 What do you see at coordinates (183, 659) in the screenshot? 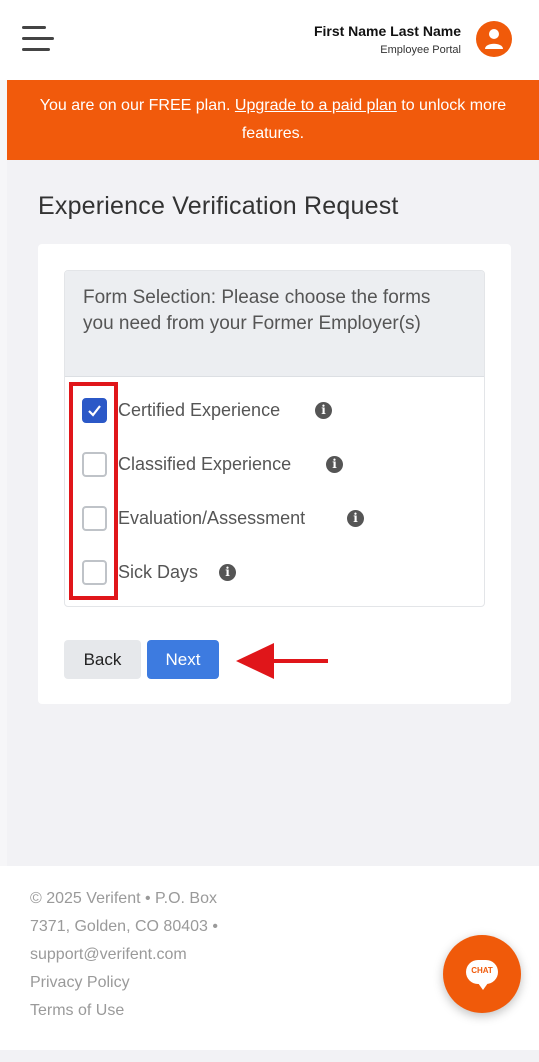
I see `next-button: Next` at bounding box center [183, 659].